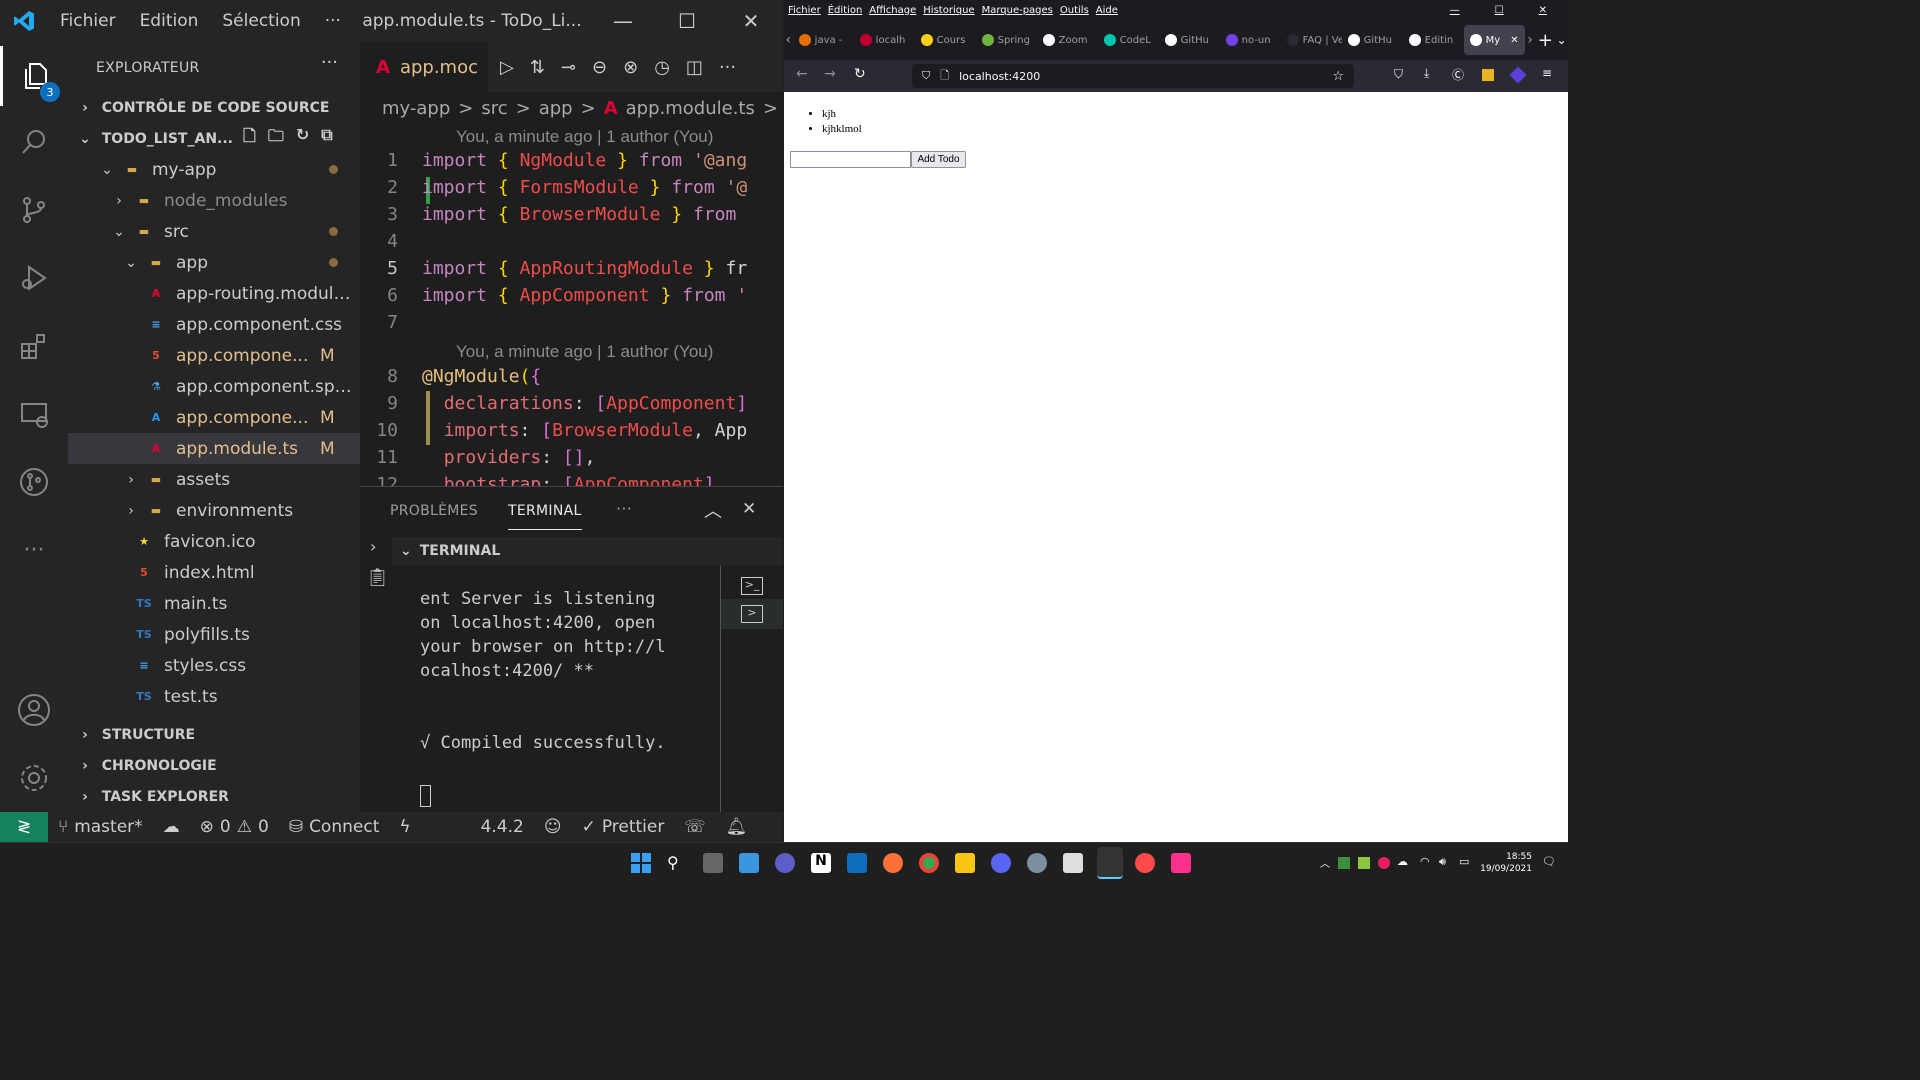 This screenshot has width=1920, height=1080. What do you see at coordinates (1547, 73) in the screenshot?
I see `hamburger-menu-icon: ≡` at bounding box center [1547, 73].